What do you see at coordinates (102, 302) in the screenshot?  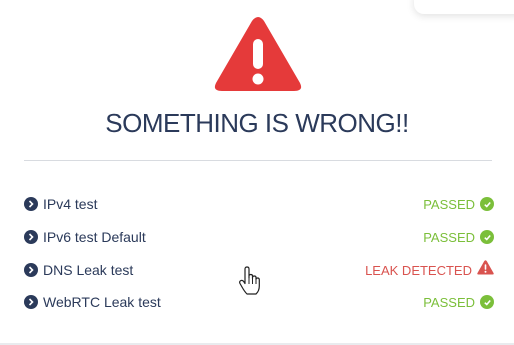 I see `test-label: WebRTC Leak test` at bounding box center [102, 302].